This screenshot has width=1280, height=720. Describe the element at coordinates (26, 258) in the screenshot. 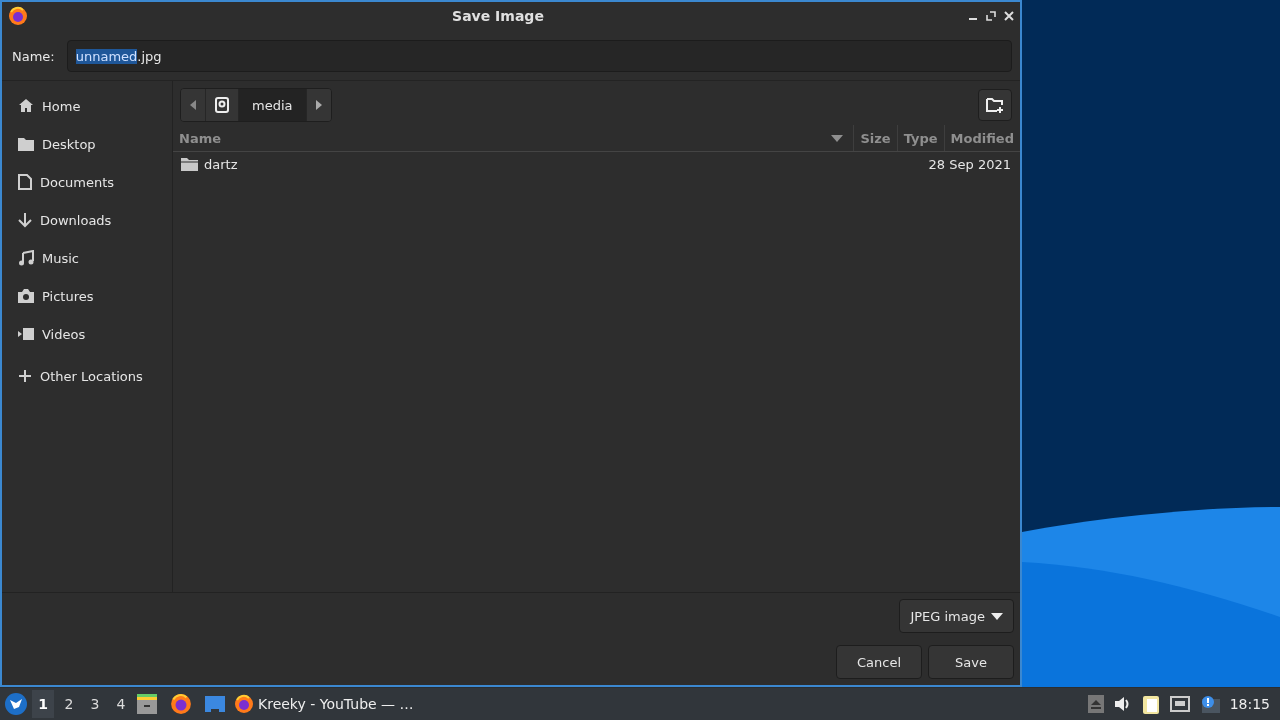

I see `music-note-icon` at that location.